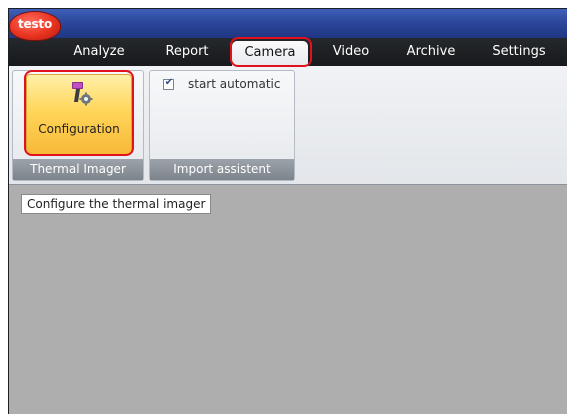 Image resolution: width=567 pixels, height=414 pixels. What do you see at coordinates (222, 169) in the screenshot?
I see `import-assistant-group-label: Import assistent` at bounding box center [222, 169].